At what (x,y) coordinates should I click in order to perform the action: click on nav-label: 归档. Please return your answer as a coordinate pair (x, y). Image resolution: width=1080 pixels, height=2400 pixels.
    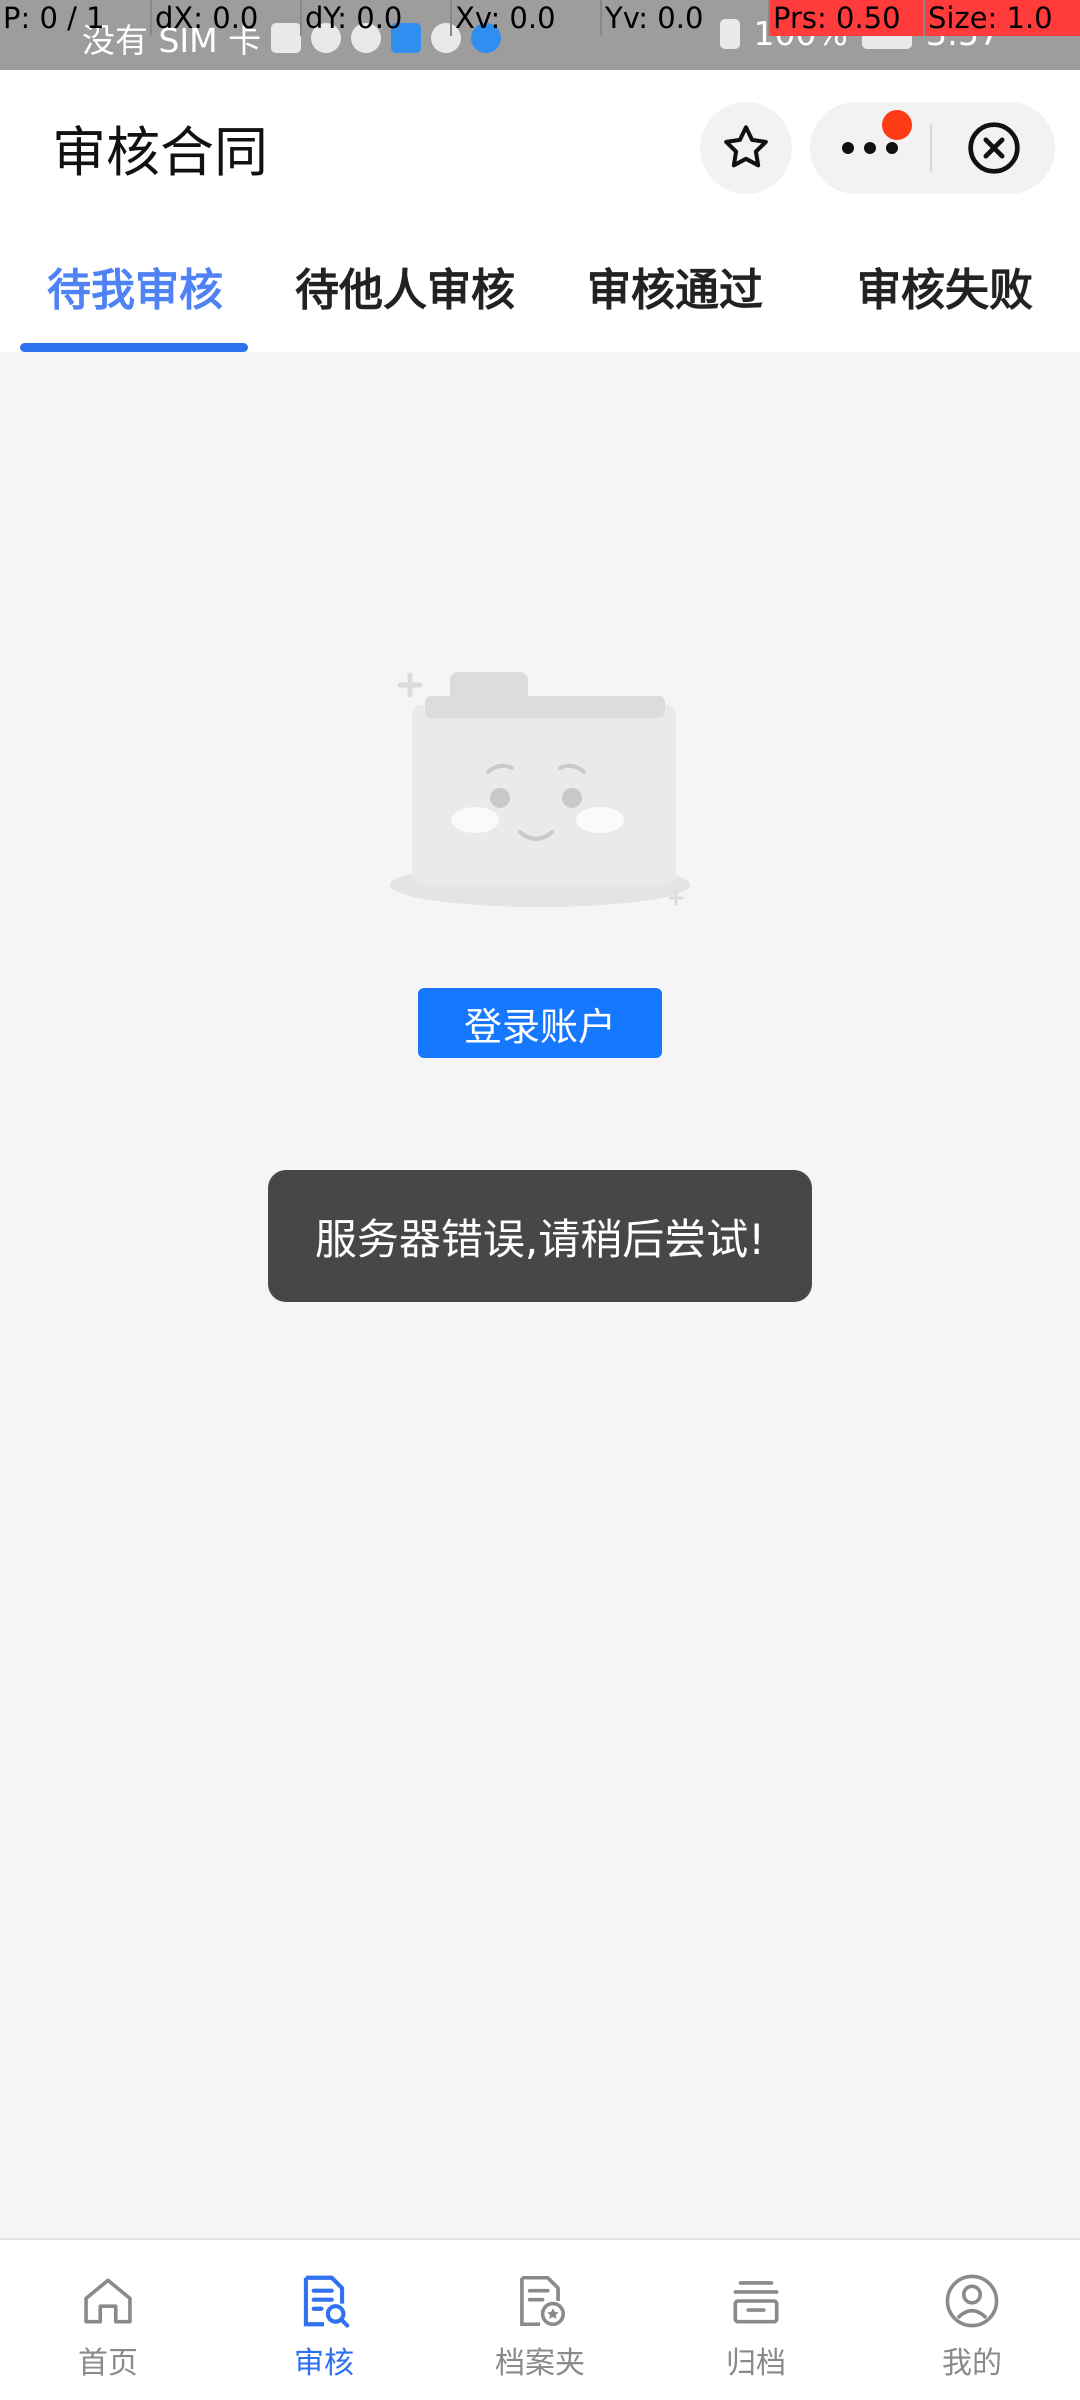
    Looking at the image, I should click on (756, 2363).